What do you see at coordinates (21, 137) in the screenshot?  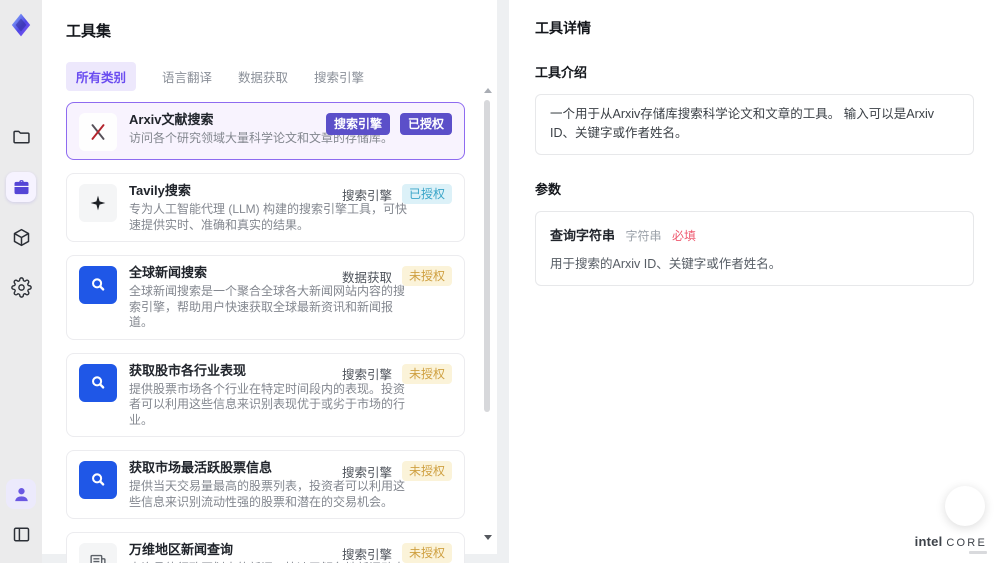 I see `sidebar-item-files` at bounding box center [21, 137].